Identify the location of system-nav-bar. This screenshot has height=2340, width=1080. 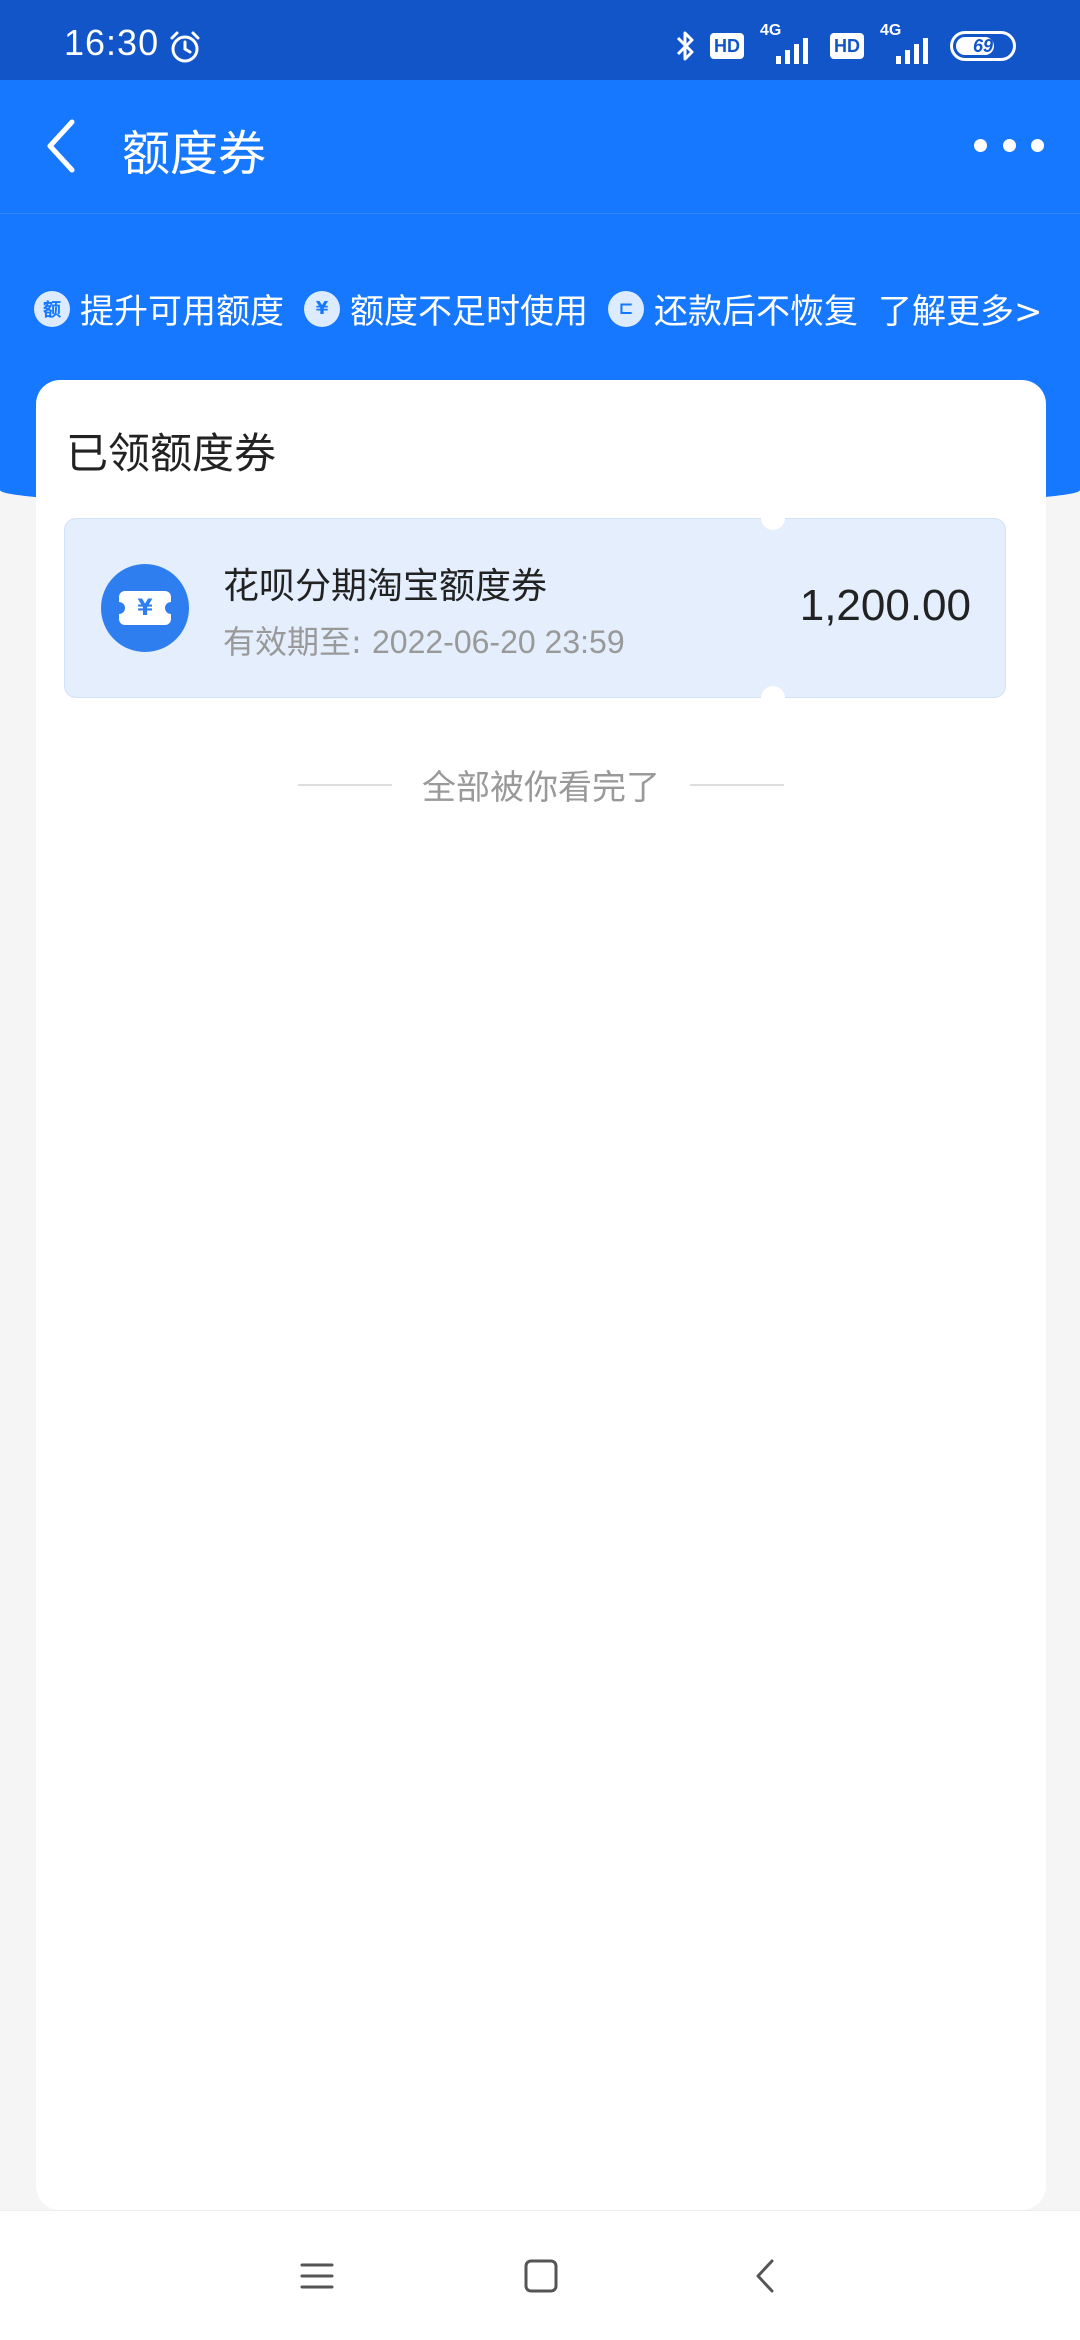
(540, 2275).